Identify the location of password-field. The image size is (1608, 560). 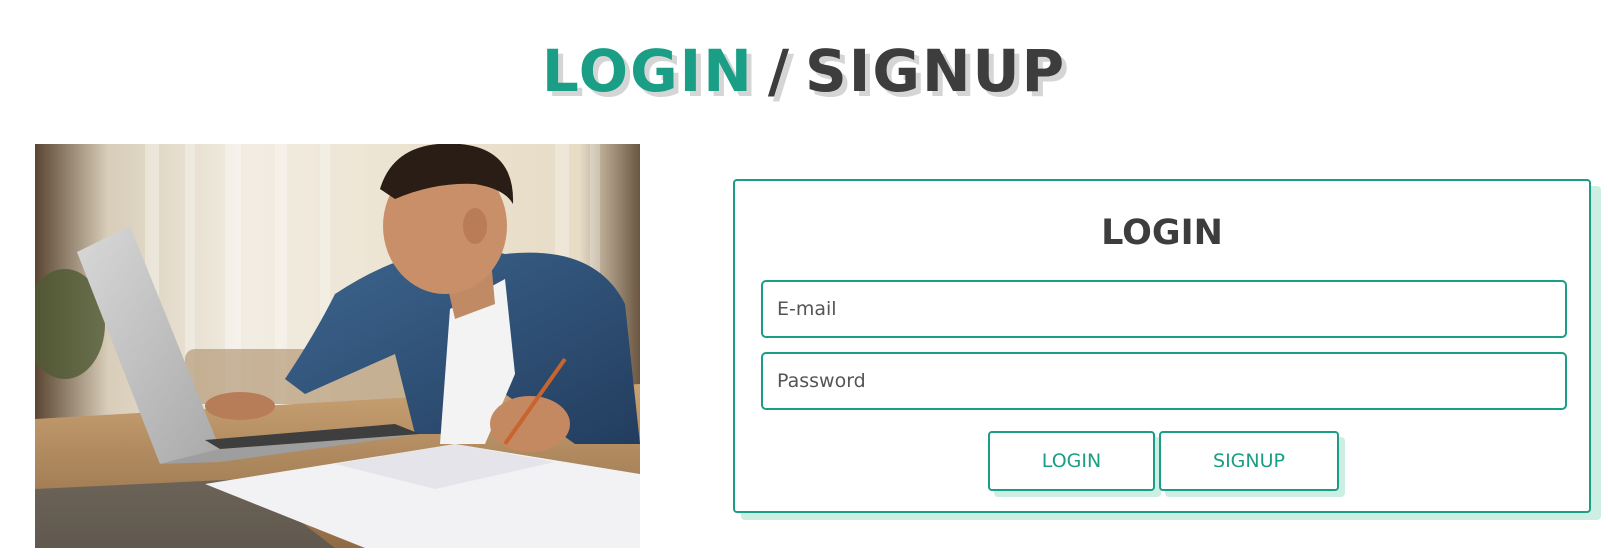
(1164, 381).